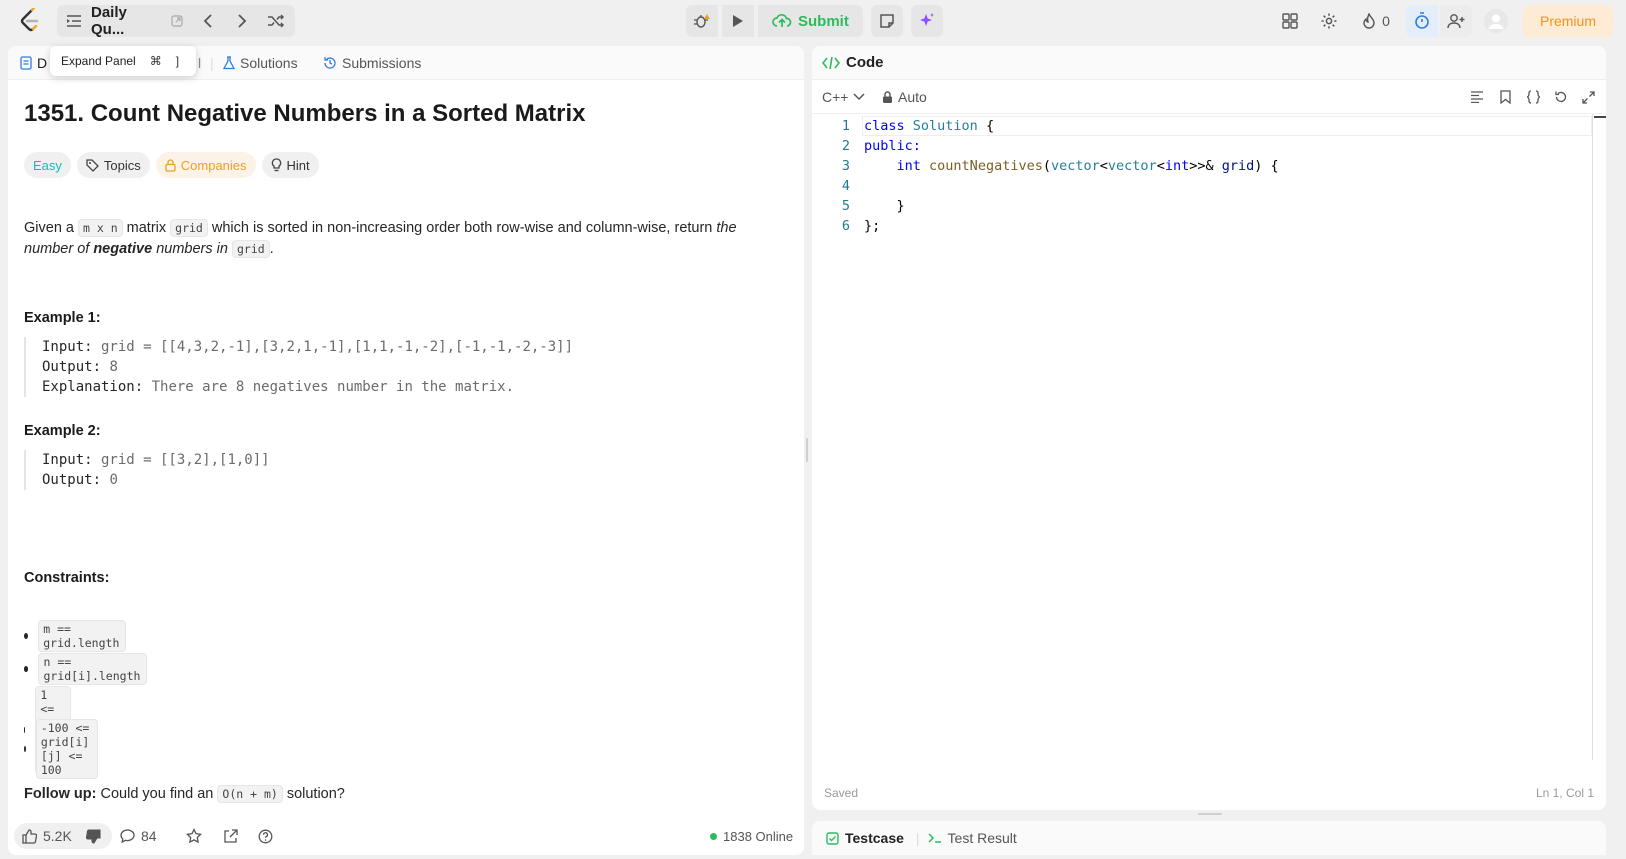 The width and height of the screenshot is (1626, 859). I want to click on code-token: int, so click(1177, 166).